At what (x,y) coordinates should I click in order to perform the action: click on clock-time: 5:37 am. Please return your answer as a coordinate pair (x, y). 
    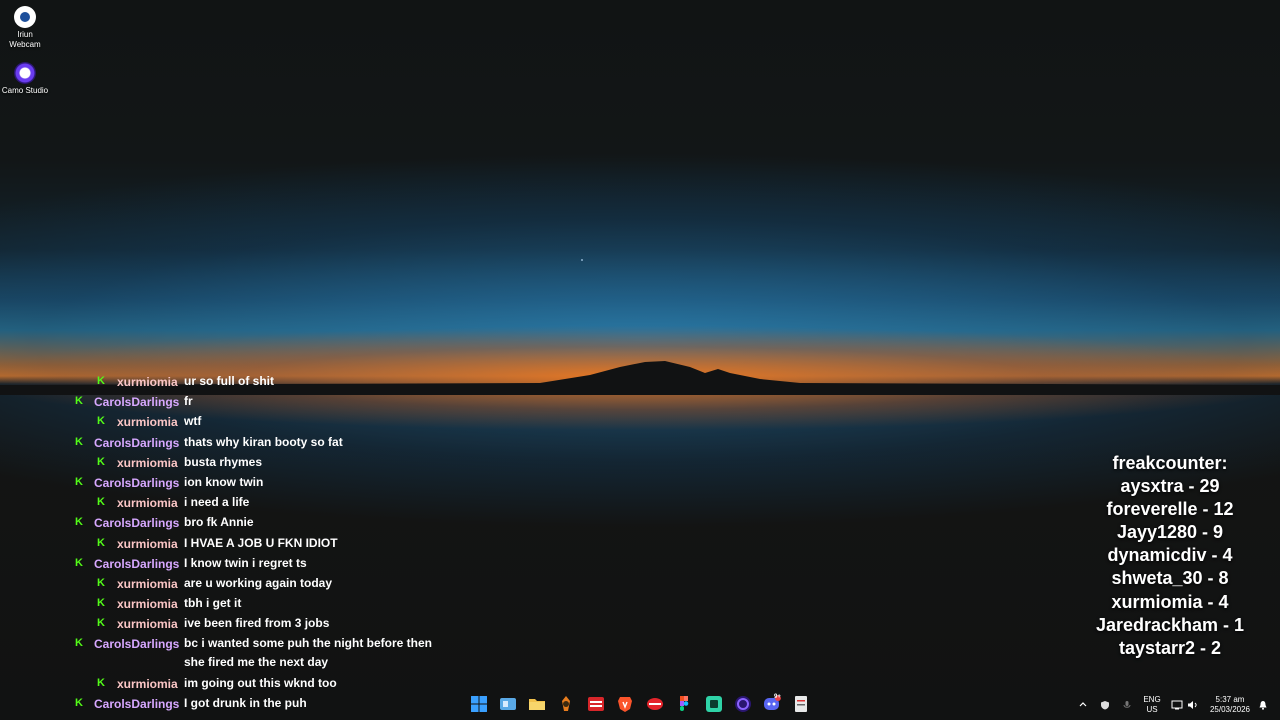
    Looking at the image, I should click on (1230, 699).